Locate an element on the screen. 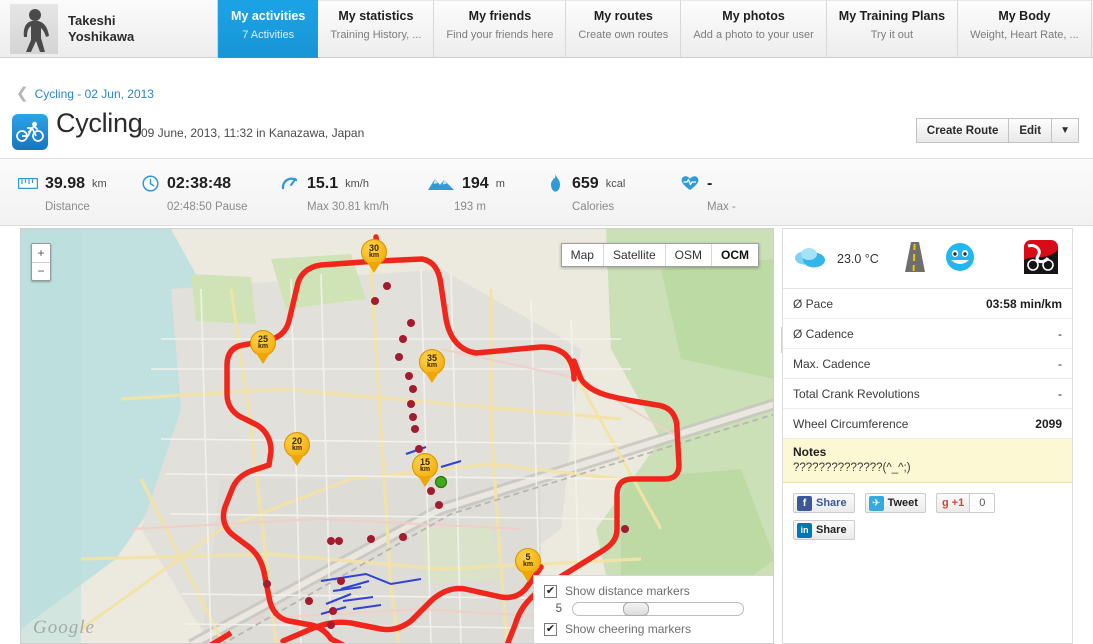 Image resolution: width=1093 pixels, height=644 pixels. road-icon is located at coordinates (915, 258).